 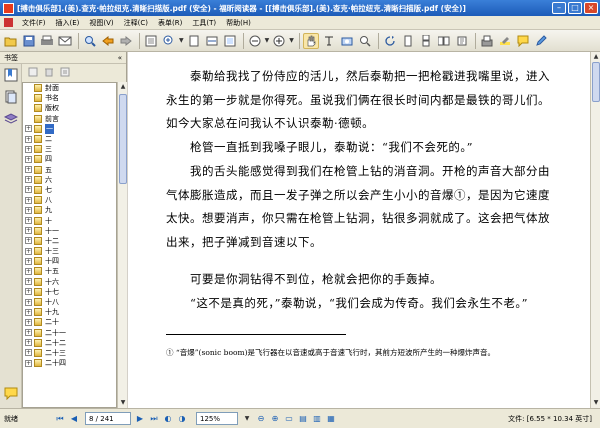 What do you see at coordinates (126, 41) in the screenshot?
I see `forward-arrow-icon` at bounding box center [126, 41].